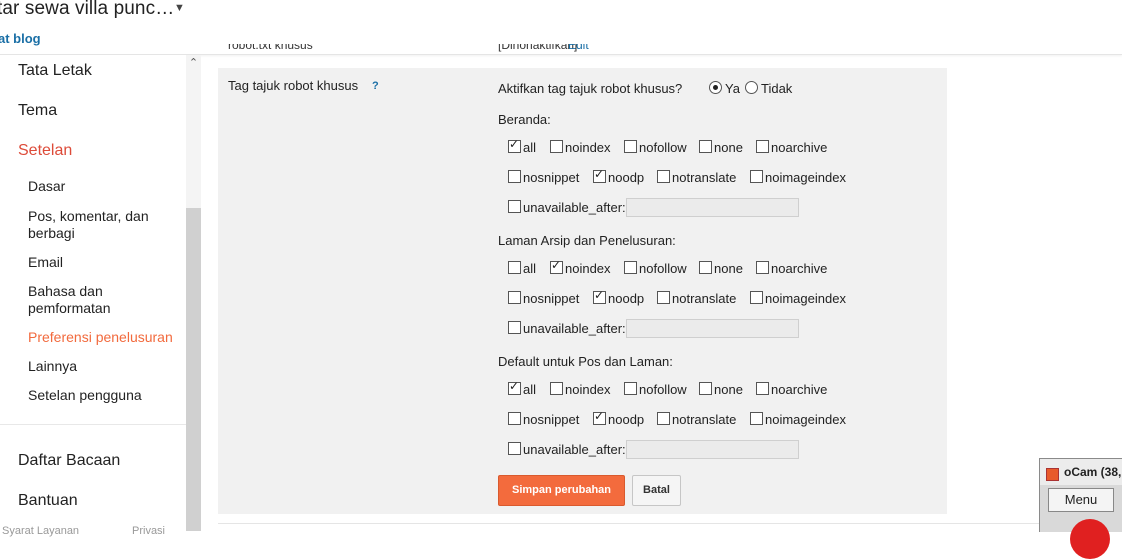 The width and height of the screenshot is (1122, 559). What do you see at coordinates (538, 48) in the screenshot?
I see `robots-txt-value: [Dinonaktifkan]` at bounding box center [538, 48].